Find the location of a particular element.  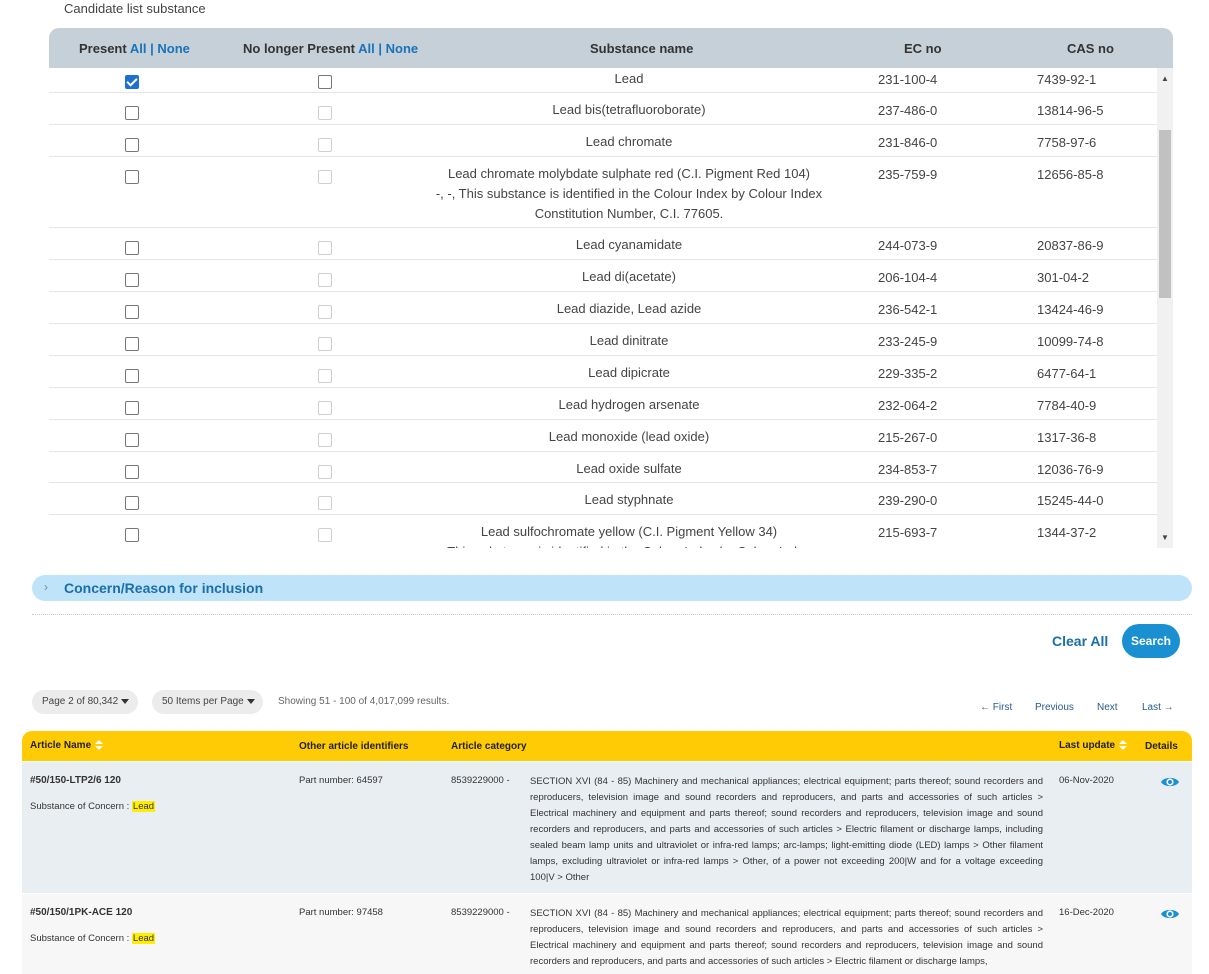

concern-accordion: › Concern/Reason for inclusion is located at coordinates (612, 588).